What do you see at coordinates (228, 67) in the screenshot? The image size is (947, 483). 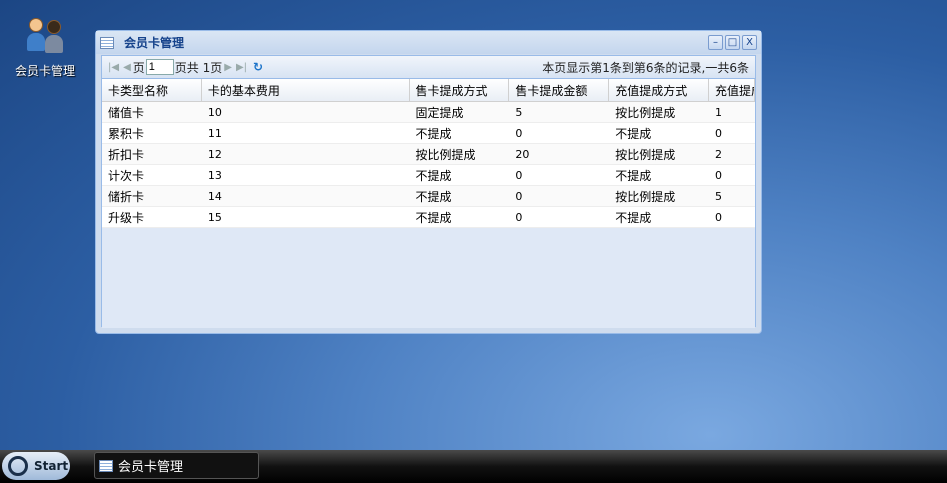 I see `next-page-icon: ▶` at bounding box center [228, 67].